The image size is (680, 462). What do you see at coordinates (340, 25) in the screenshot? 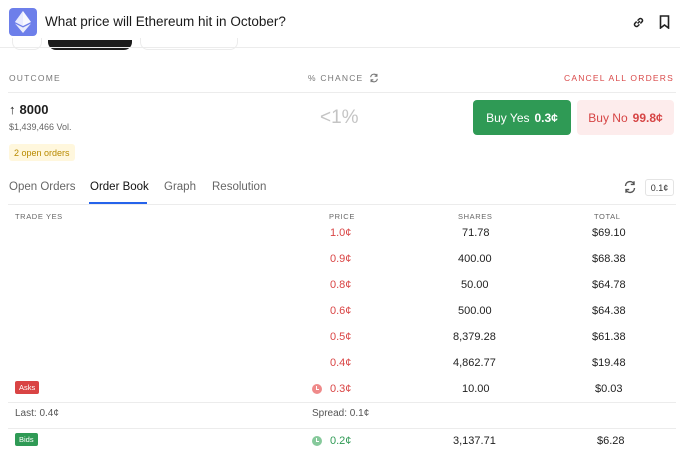
I see `market-header: What price will Ethereum hit in October?` at bounding box center [340, 25].